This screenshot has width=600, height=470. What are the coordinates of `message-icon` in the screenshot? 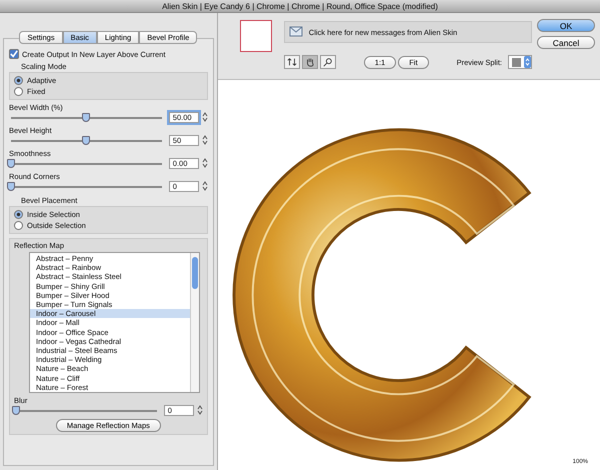 It's located at (295, 32).